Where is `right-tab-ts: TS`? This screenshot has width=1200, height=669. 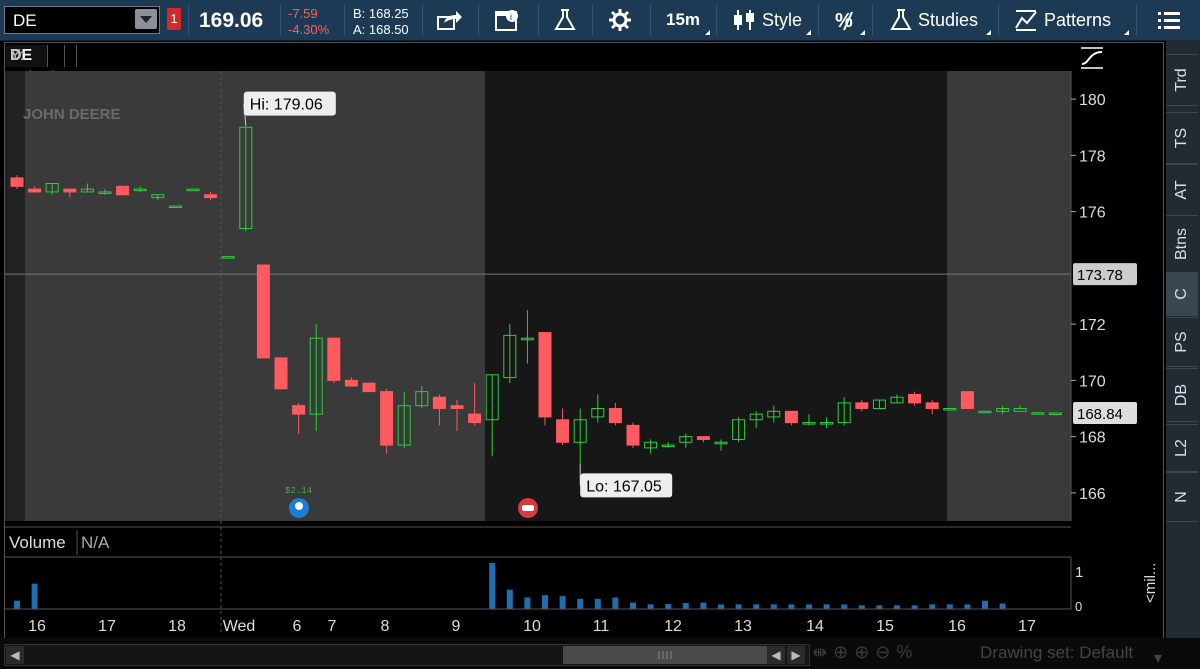
right-tab-ts: TS is located at coordinates (1182, 138).